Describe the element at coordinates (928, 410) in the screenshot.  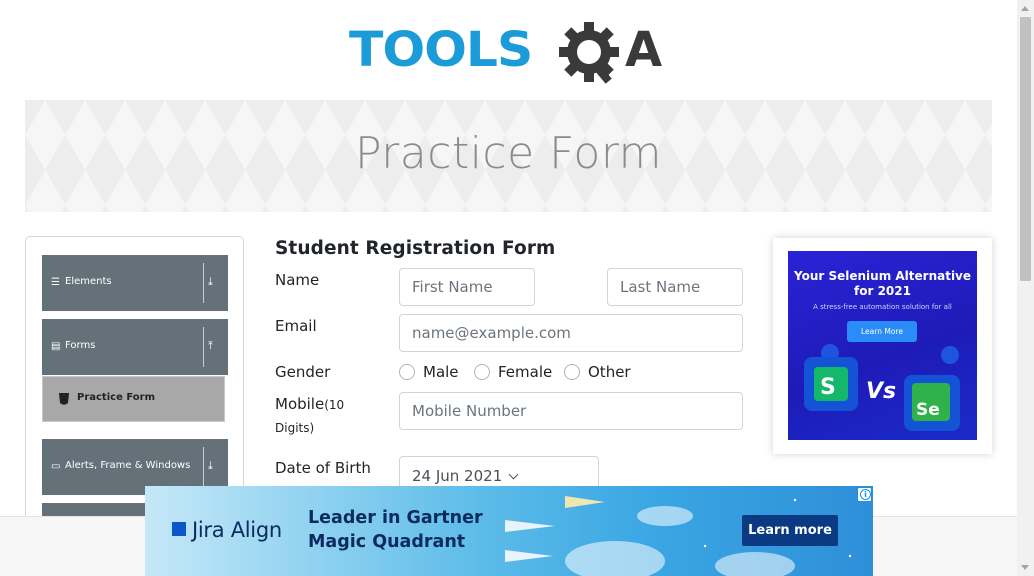
I see `right-product-logo: Se` at that location.